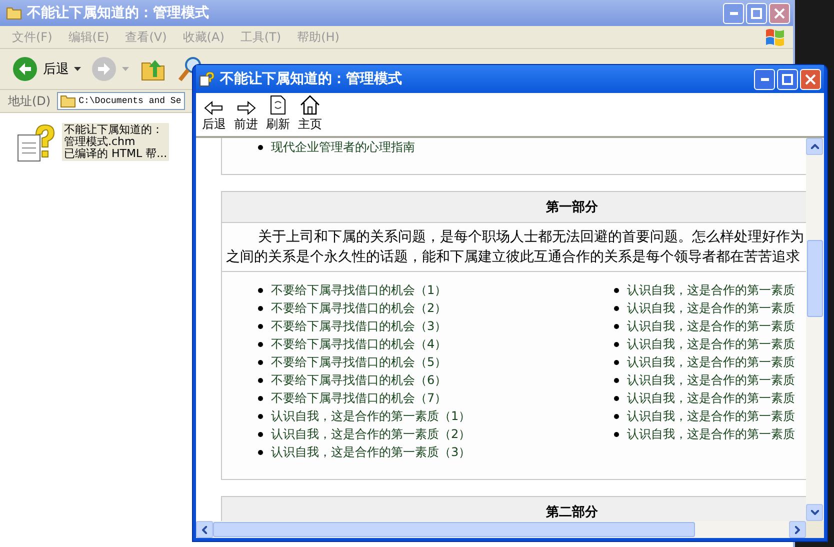 The height and width of the screenshot is (547, 834). What do you see at coordinates (513, 257) in the screenshot?
I see `paragraph-line: 之间的关系是个永久性的话题，能和下属建立彼此互通合作的关系是每个领导者都在苦苦追求` at bounding box center [513, 257].